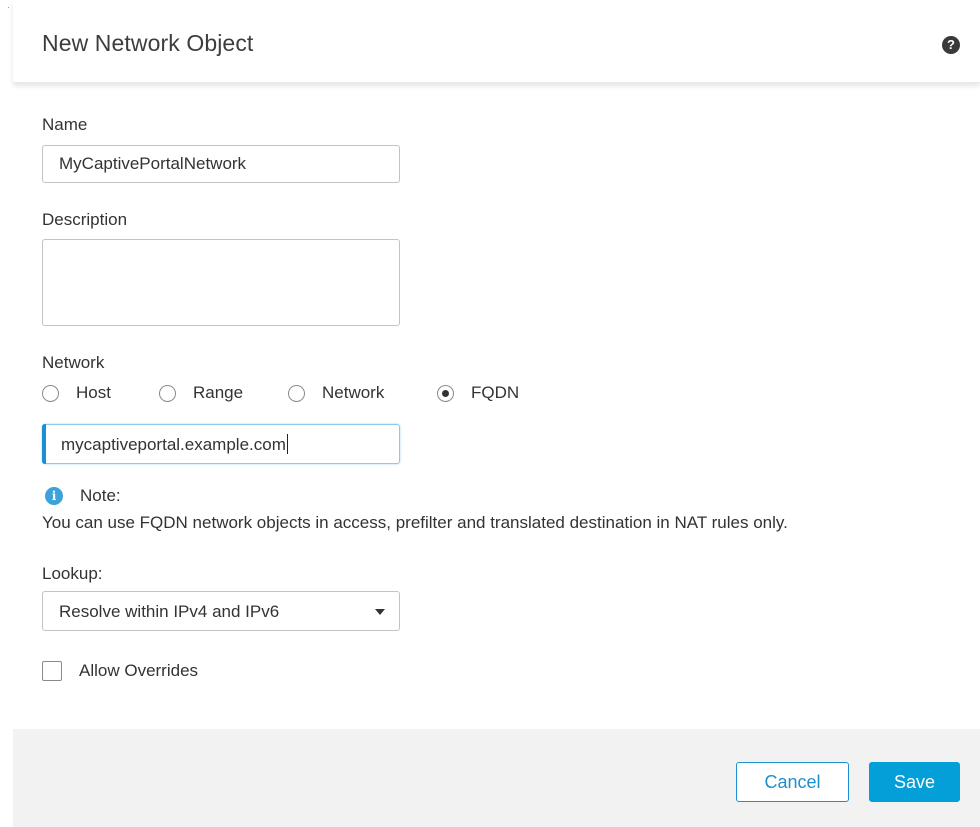 The height and width of the screenshot is (827, 980). Describe the element at coordinates (72, 573) in the screenshot. I see `lookup-label: Lookup:` at that location.